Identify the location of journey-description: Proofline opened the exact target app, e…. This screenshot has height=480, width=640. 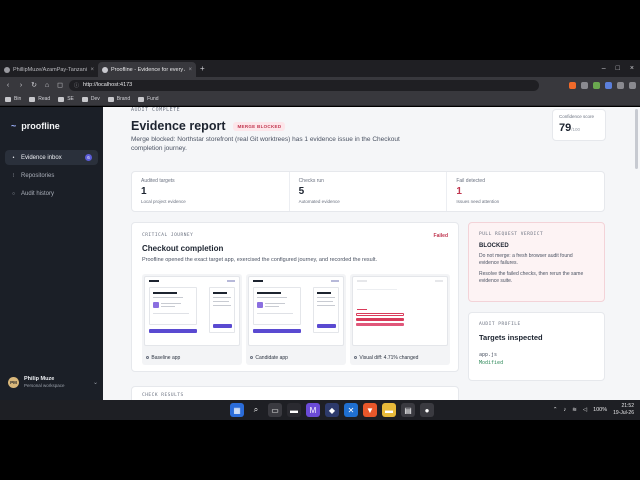
(260, 260).